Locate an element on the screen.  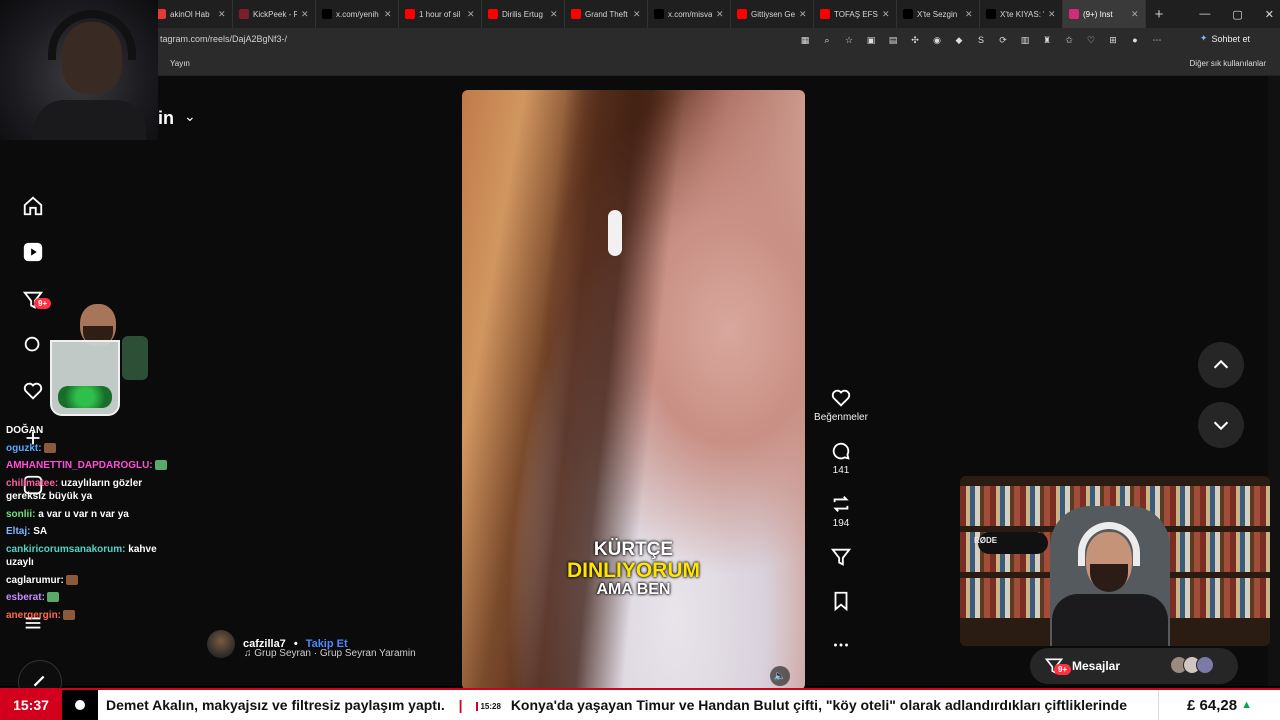
audio-track-label: Grup Seyran · Grup Seyran Yaramin is located at coordinates (335, 653).